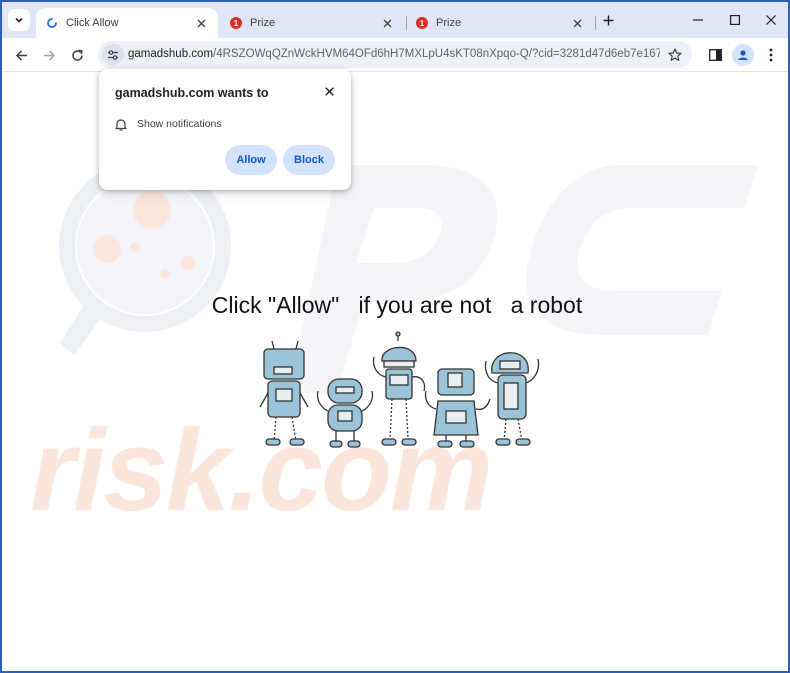 This screenshot has height=673, width=790. I want to click on plus-icon, so click(608, 20).